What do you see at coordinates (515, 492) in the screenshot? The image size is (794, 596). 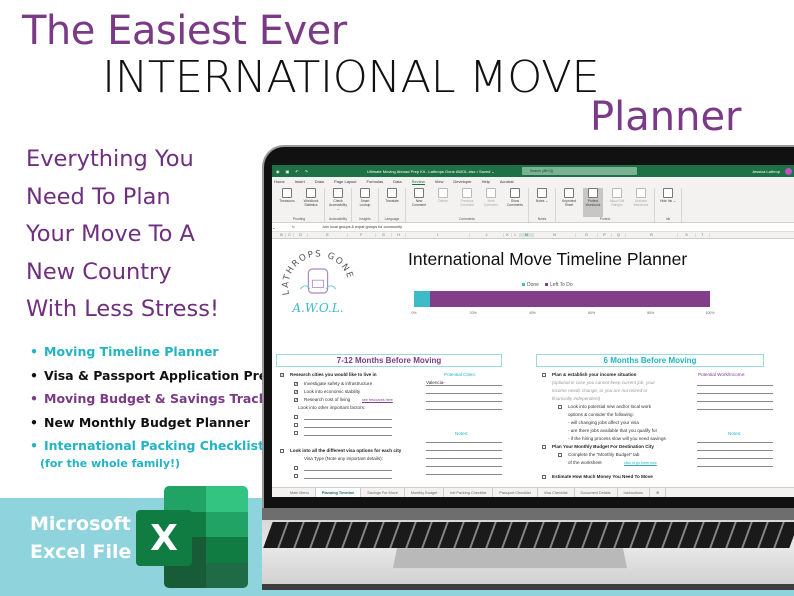 I see `sheet-tab-passport-checklist: Passport Checklist` at bounding box center [515, 492].